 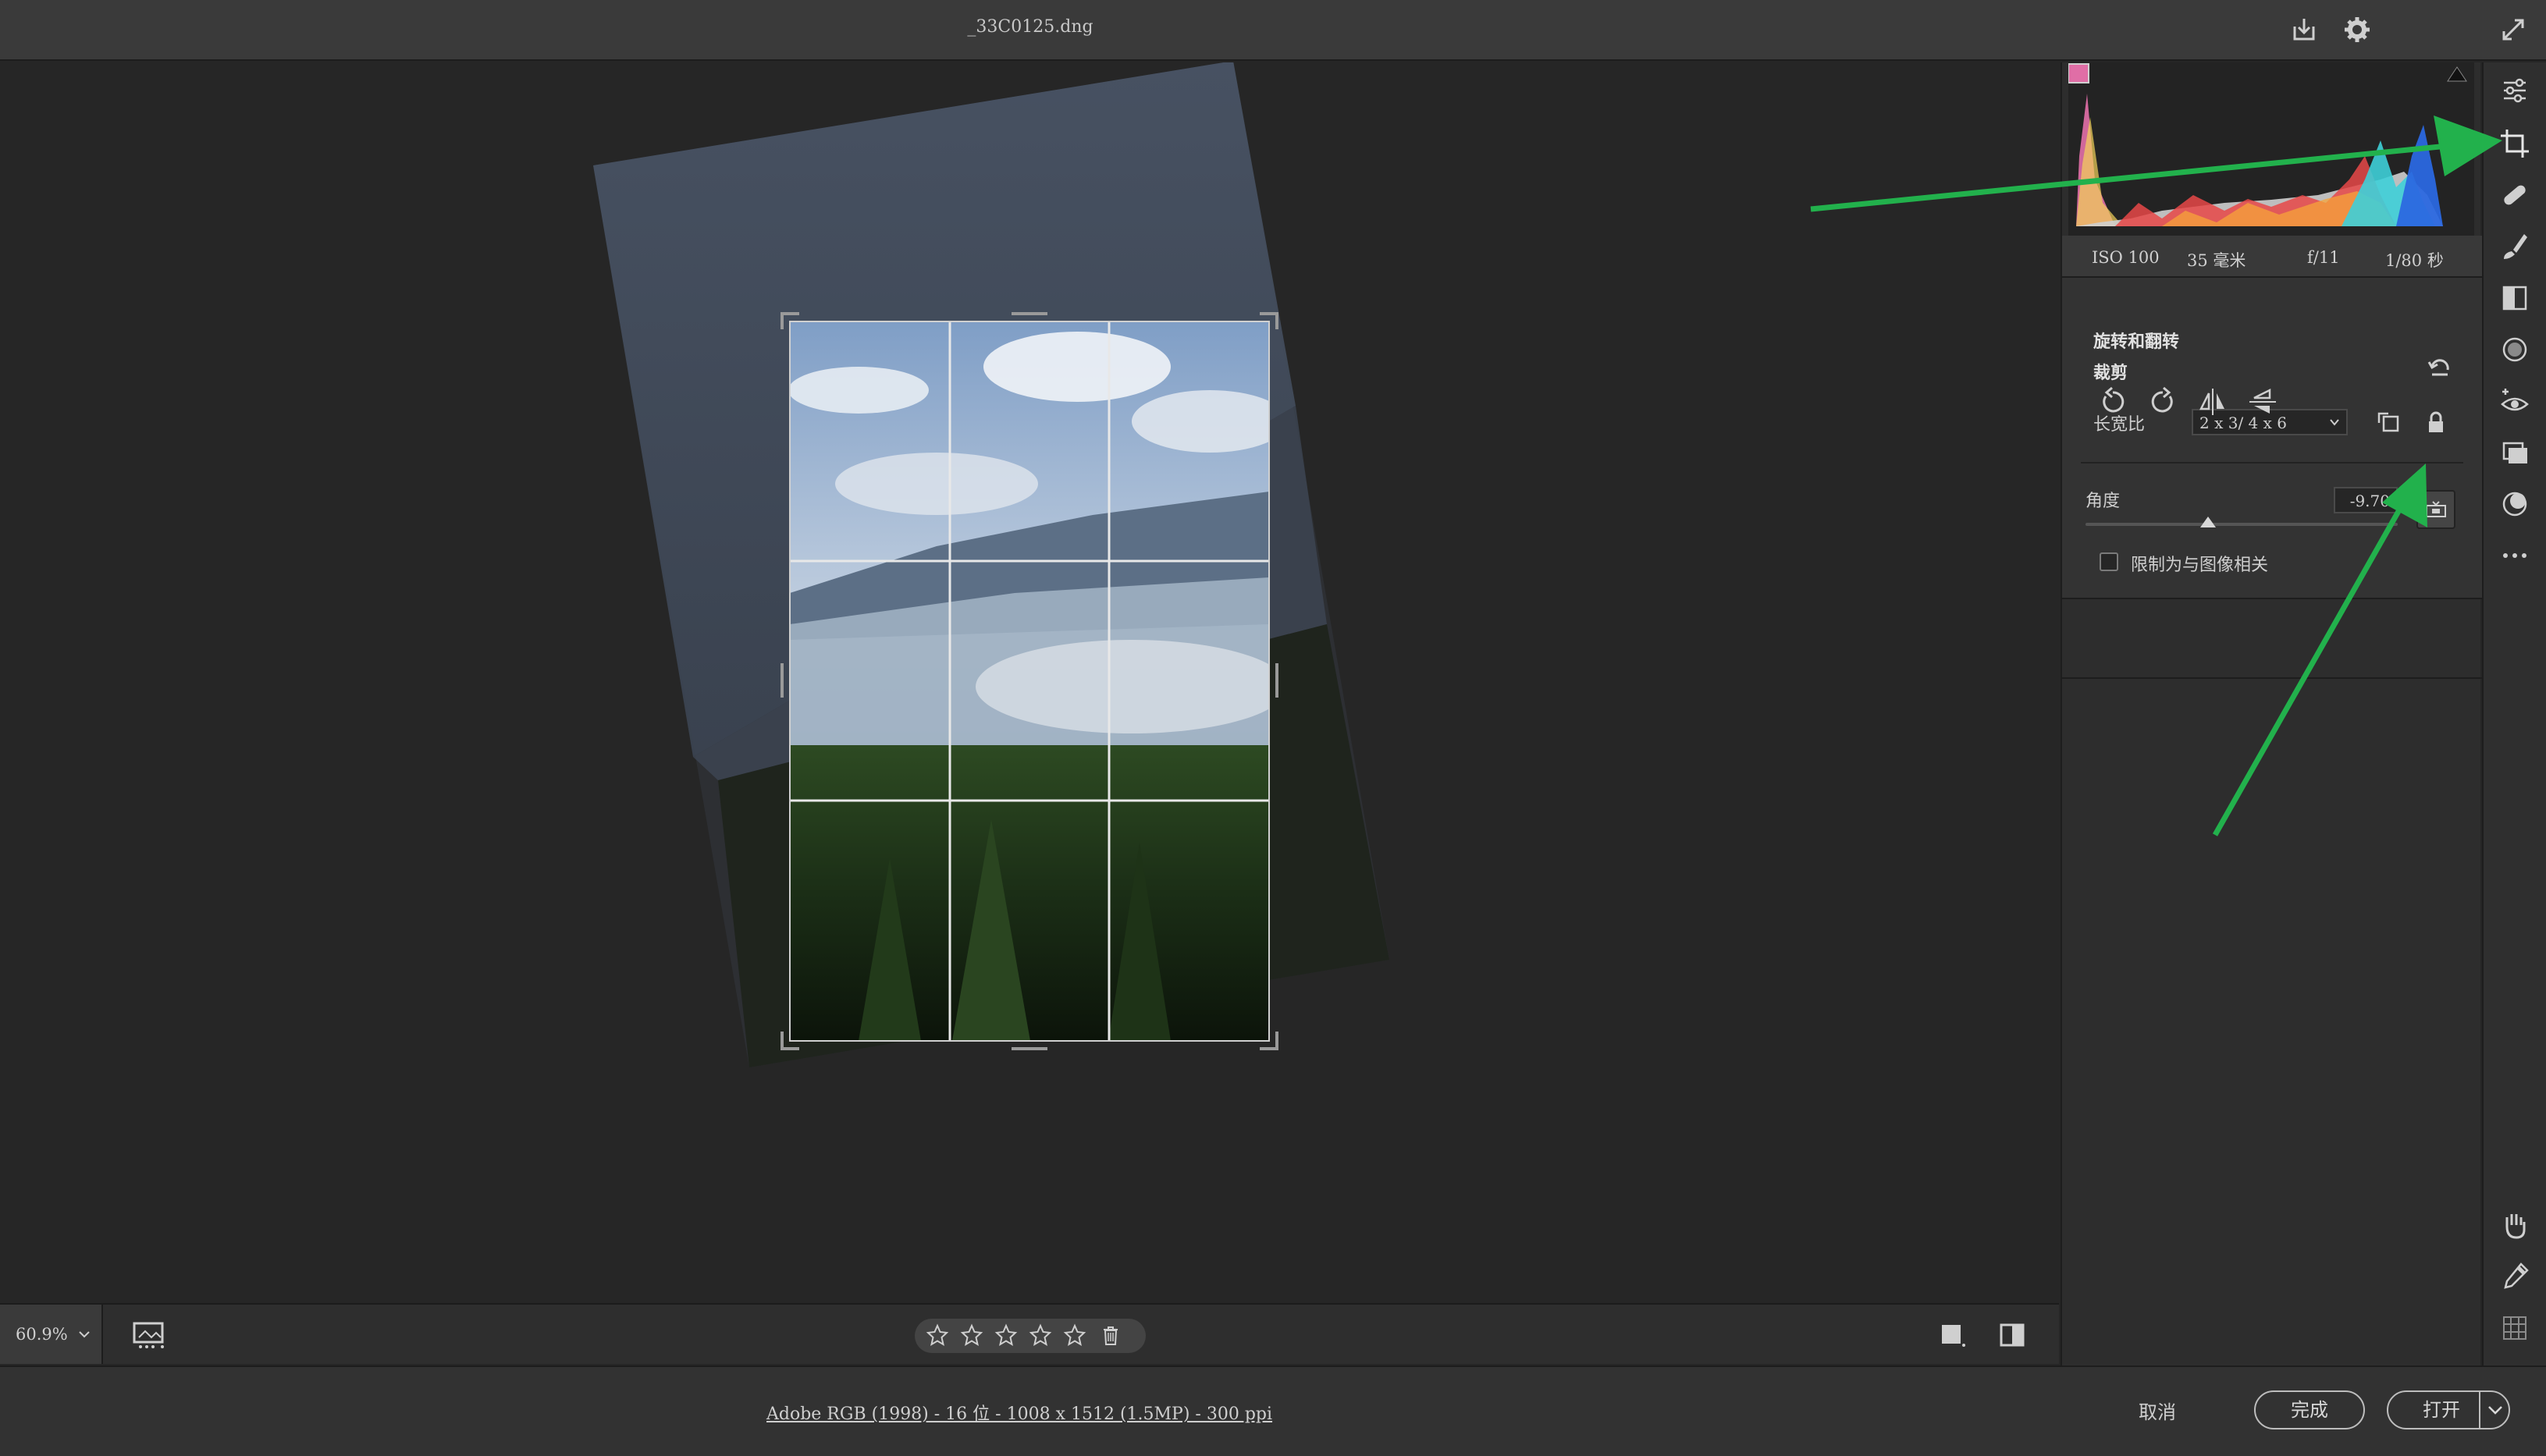 What do you see at coordinates (42, 1335) in the screenshot?
I see `zoom-value: 60.9%` at bounding box center [42, 1335].